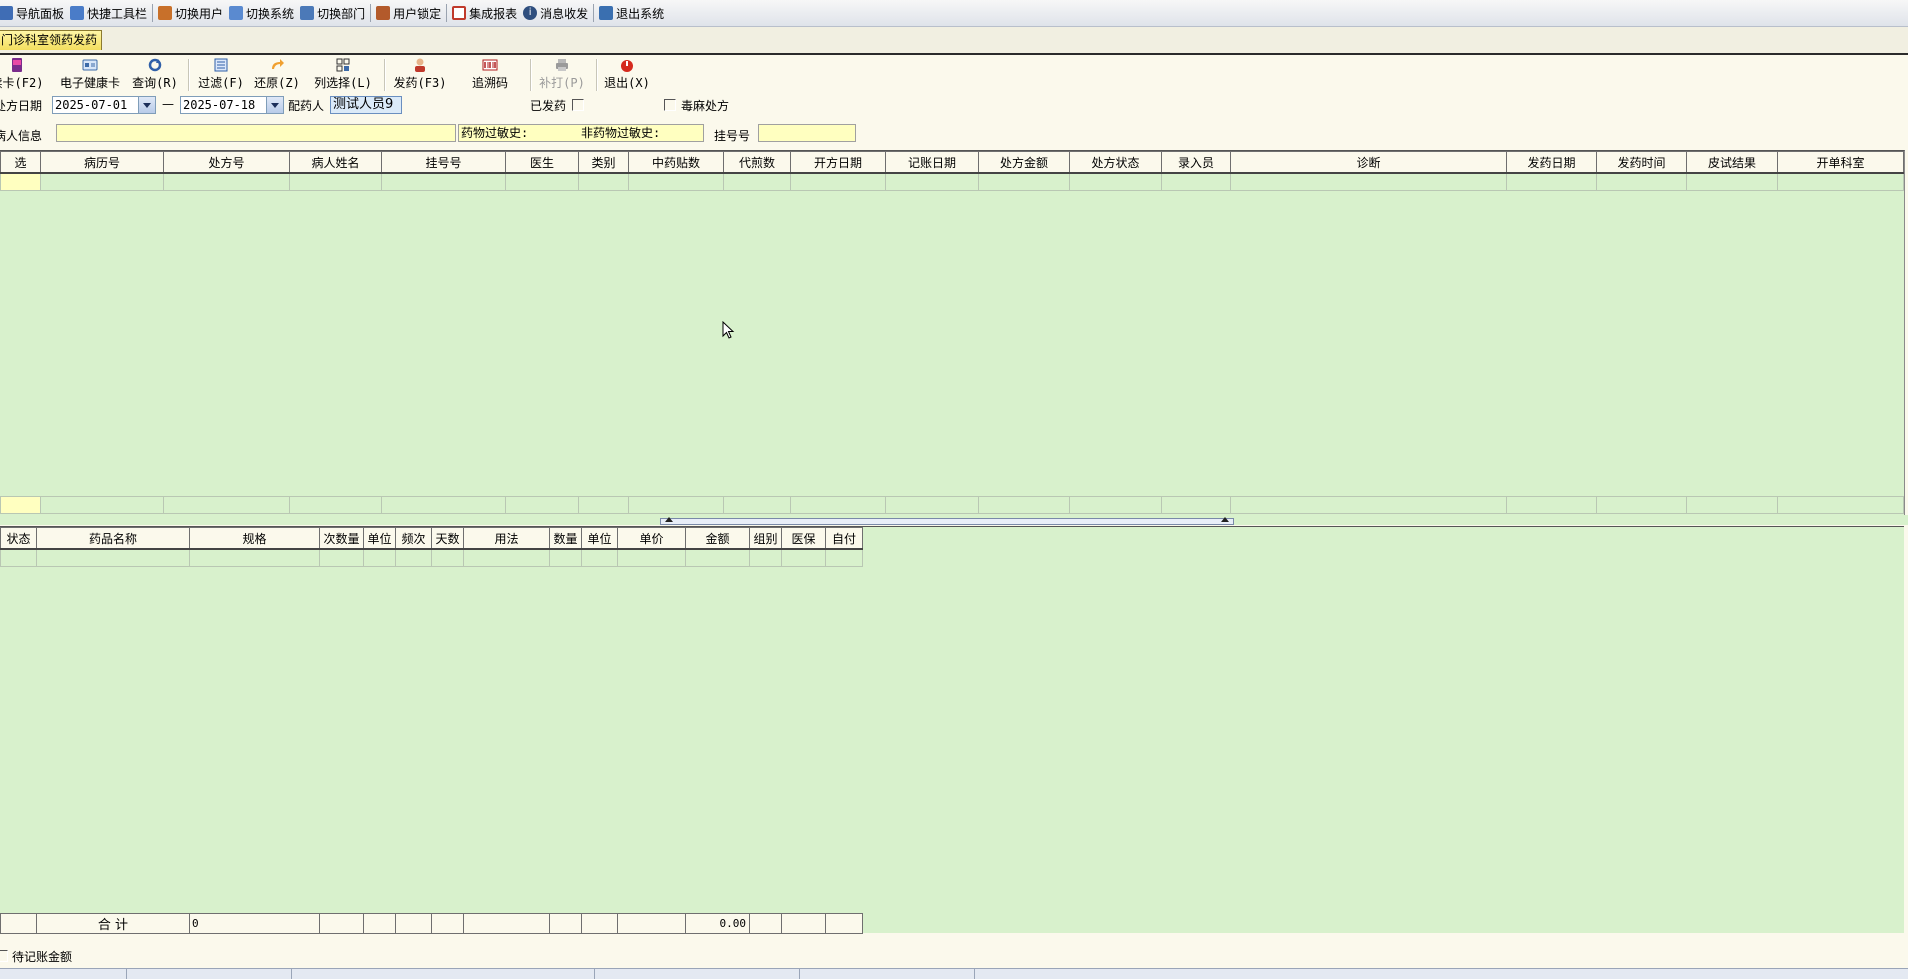 This screenshot has width=1908, height=979. Describe the element at coordinates (108, 13) in the screenshot. I see `menu-quick-toolbar: 快捷工具栏` at that location.